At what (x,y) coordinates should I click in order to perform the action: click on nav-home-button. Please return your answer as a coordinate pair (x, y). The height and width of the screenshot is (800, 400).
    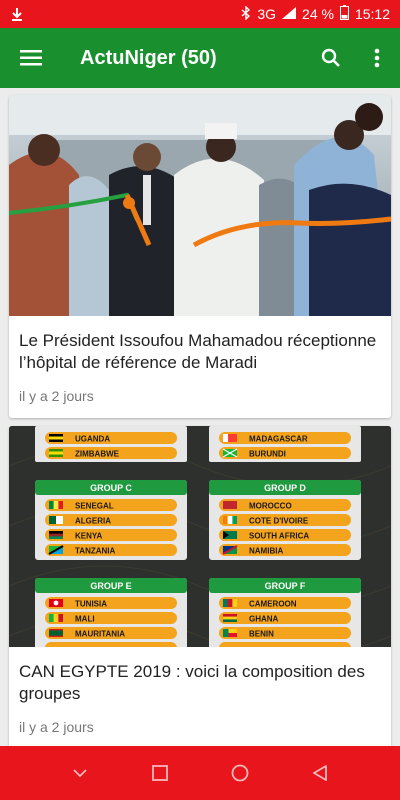
    Looking at the image, I should click on (240, 773).